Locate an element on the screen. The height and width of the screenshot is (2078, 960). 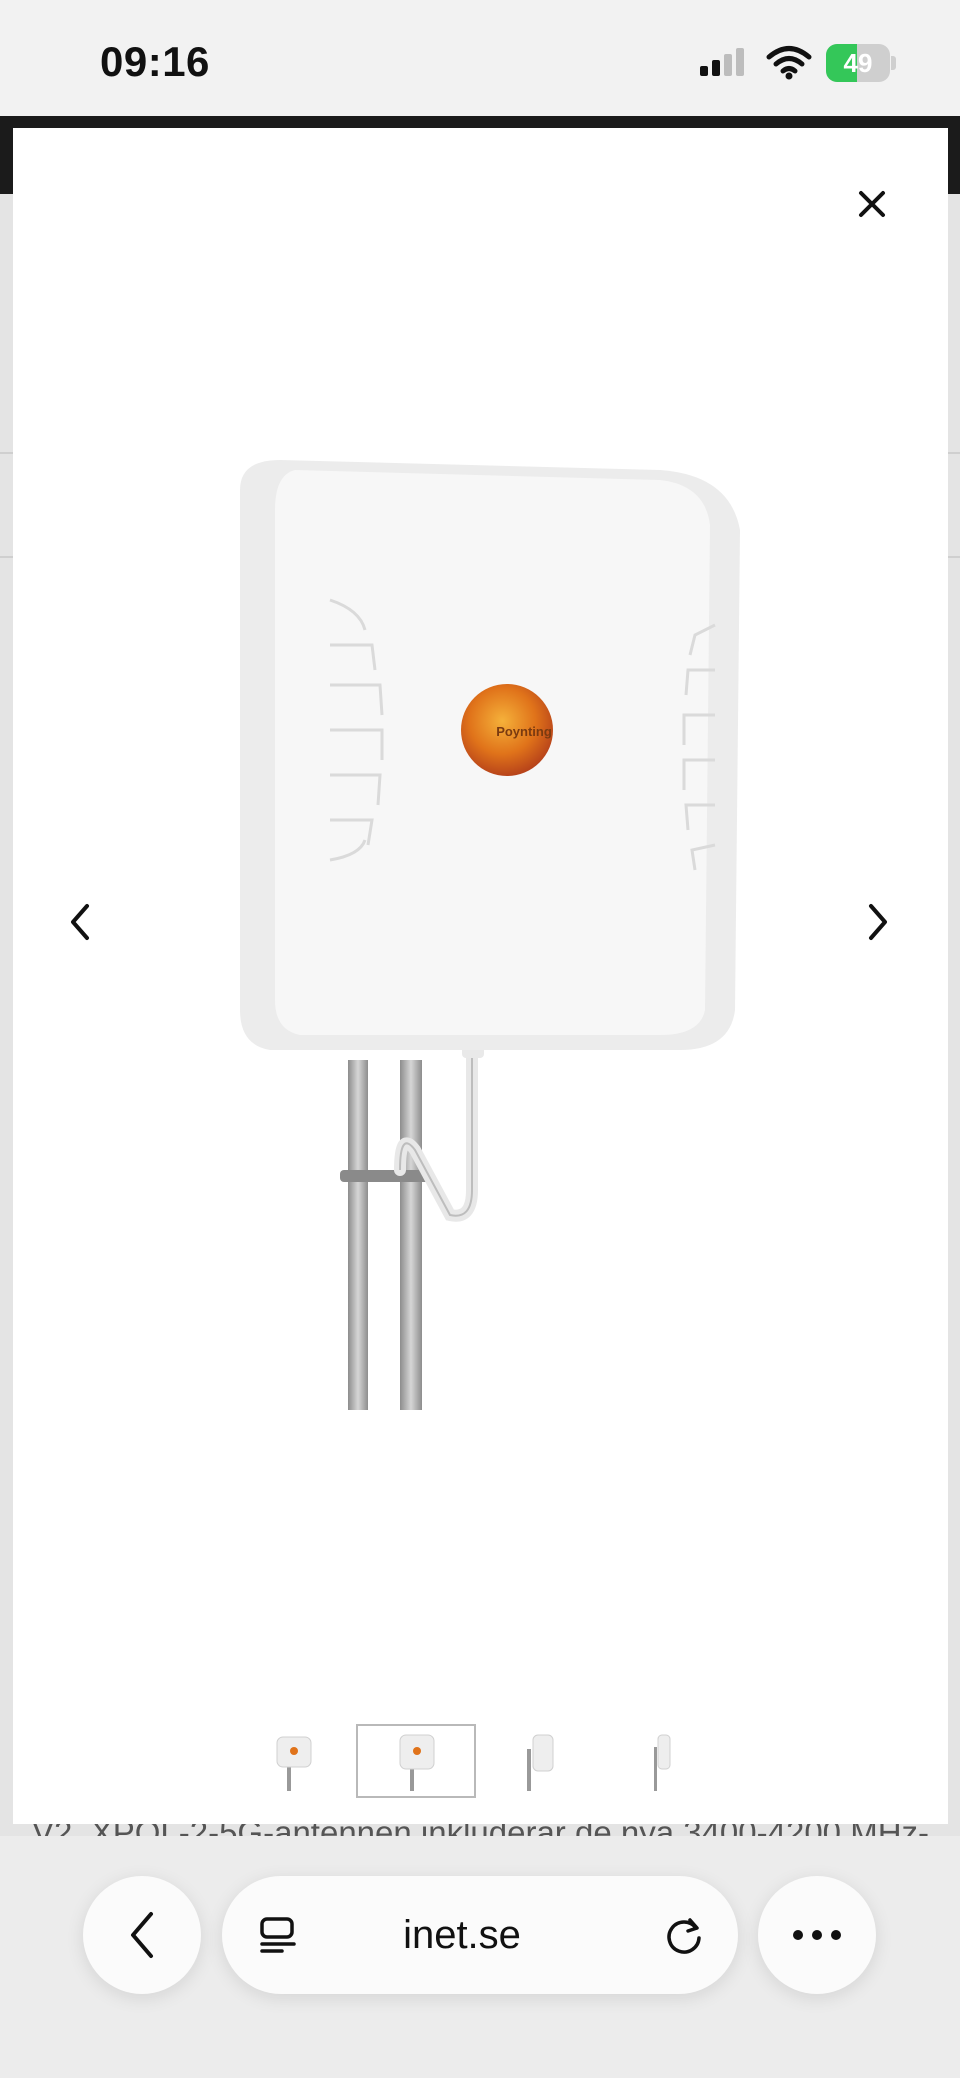
next-image-button is located at coordinates (878, 922).